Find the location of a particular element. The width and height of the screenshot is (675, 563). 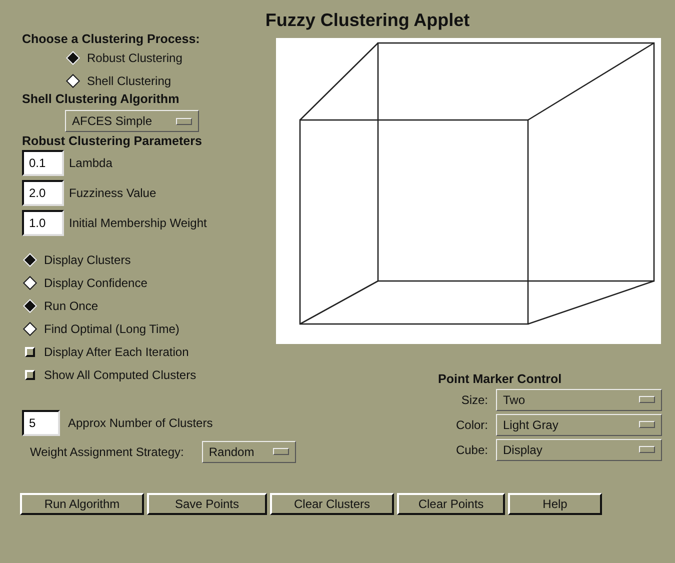

algorithm-dropdown: AFCES Simple is located at coordinates (132, 121).